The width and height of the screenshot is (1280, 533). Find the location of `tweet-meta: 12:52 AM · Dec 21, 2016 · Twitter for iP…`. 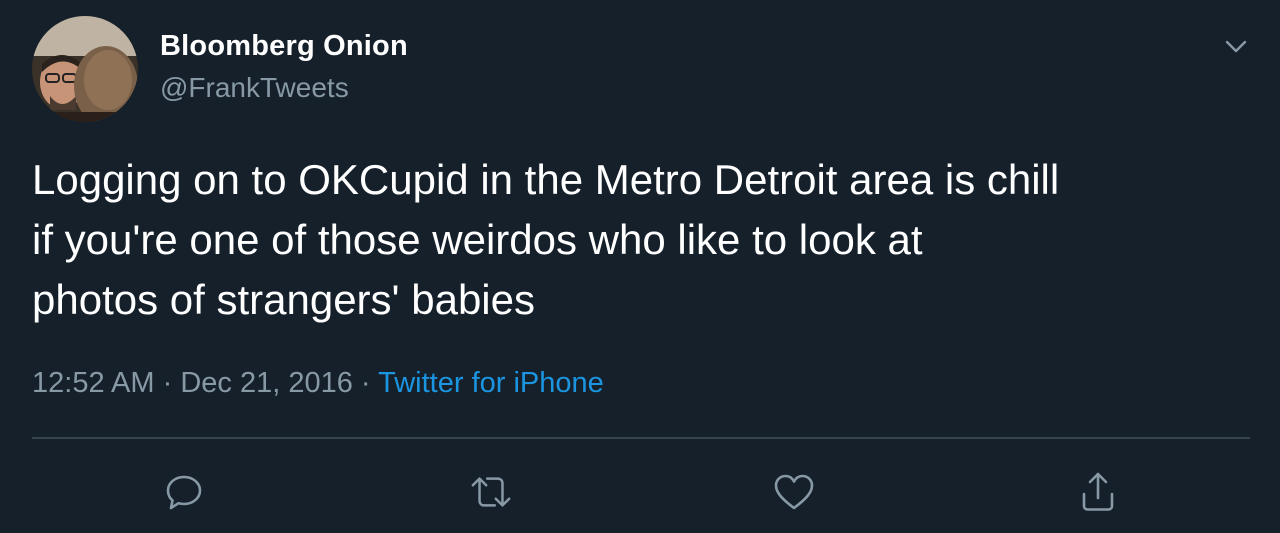

tweet-meta: 12:52 AM · Dec 21, 2016 · Twitter for iP… is located at coordinates (318, 383).